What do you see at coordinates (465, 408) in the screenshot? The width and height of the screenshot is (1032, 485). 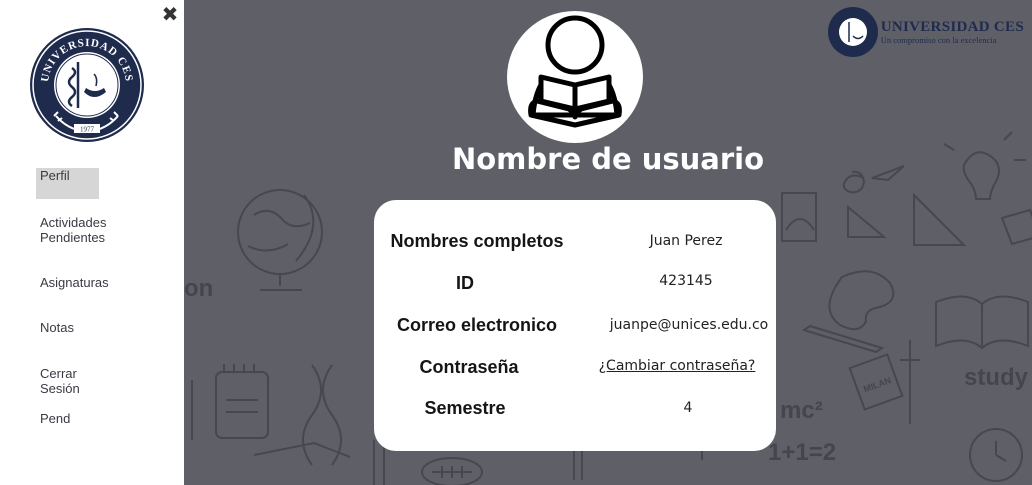 I see `label-semester: Semestre` at bounding box center [465, 408].